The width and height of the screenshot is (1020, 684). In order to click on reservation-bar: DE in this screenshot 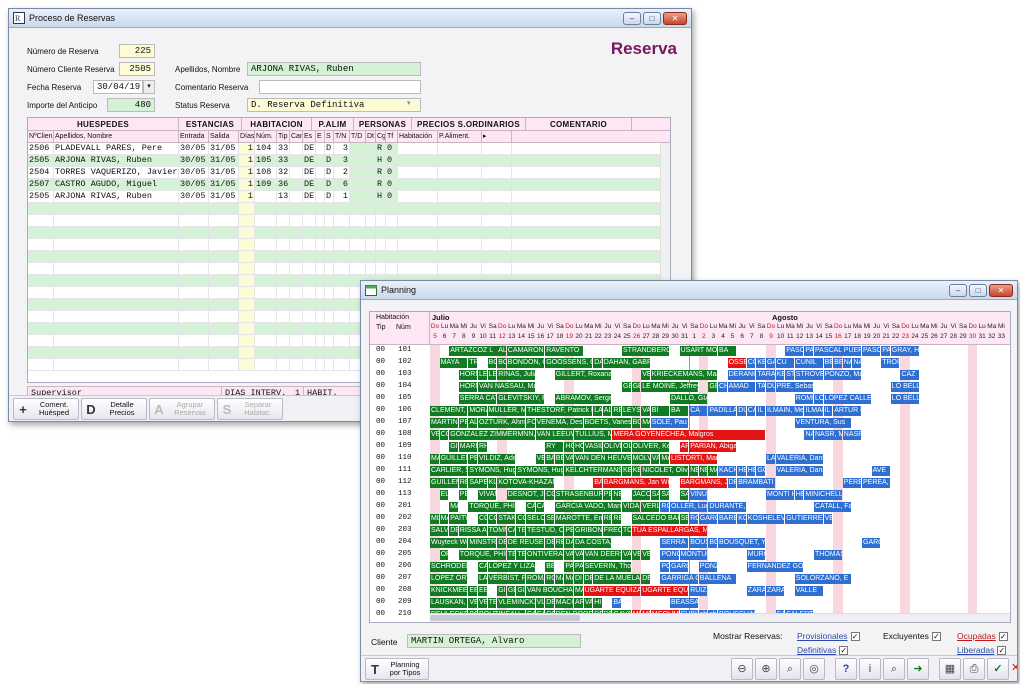, I will do `click(549, 543)`.